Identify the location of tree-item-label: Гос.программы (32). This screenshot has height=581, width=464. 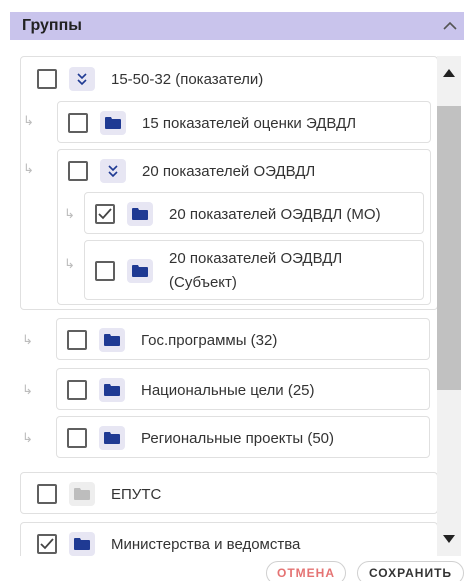
(209, 340).